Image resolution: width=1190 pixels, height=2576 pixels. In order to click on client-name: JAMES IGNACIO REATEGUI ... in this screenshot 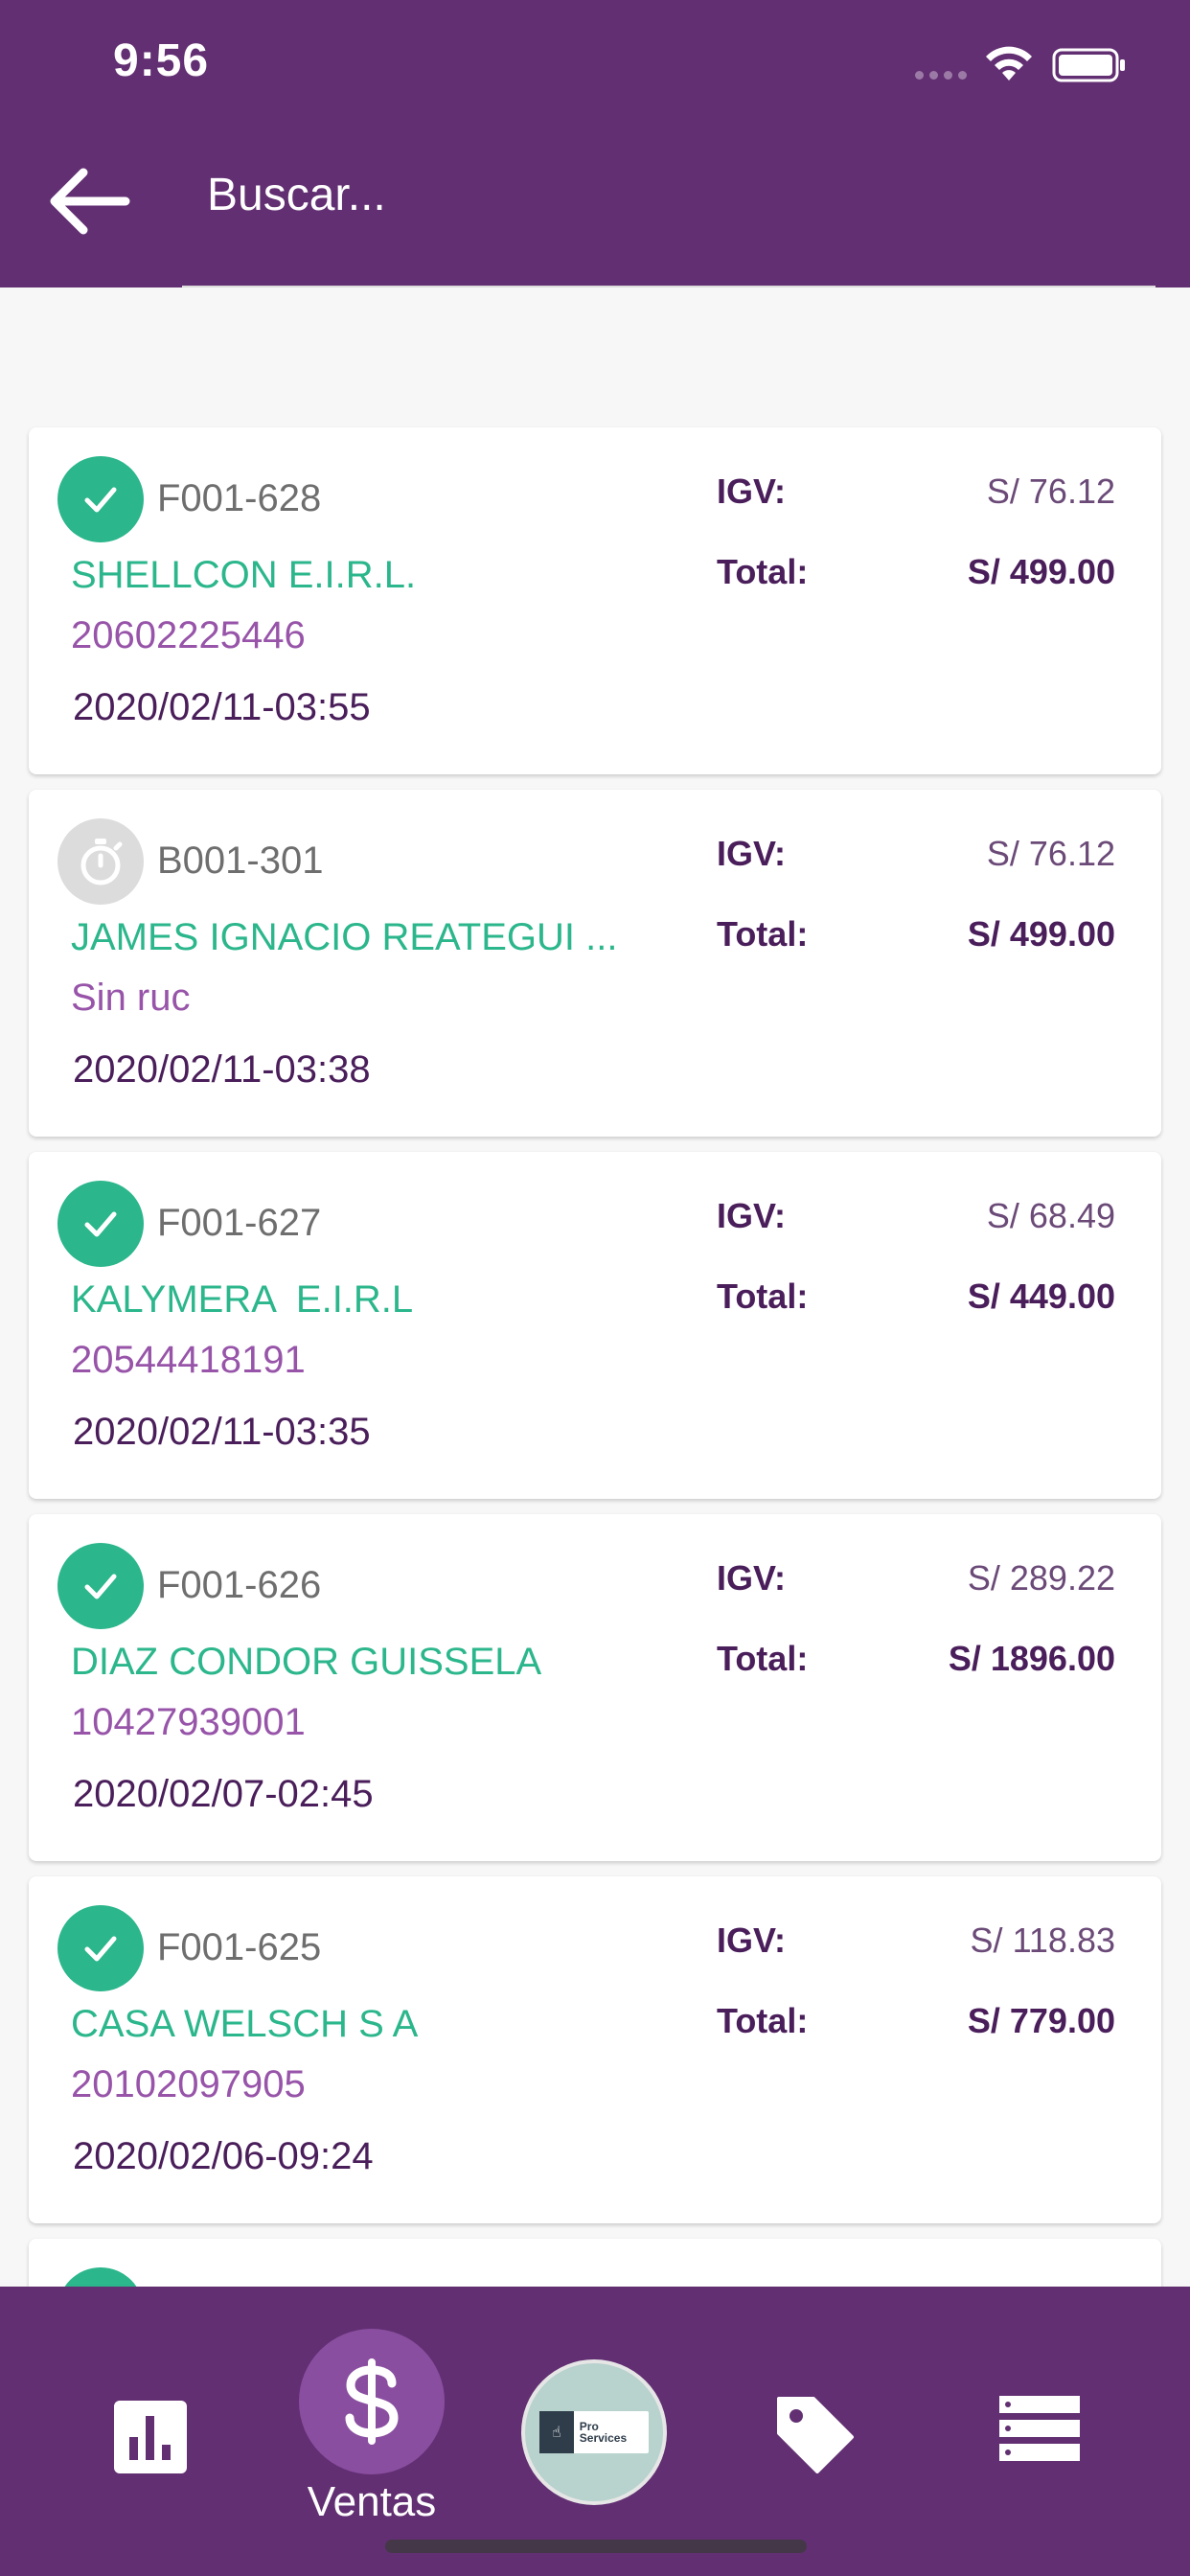, I will do `click(344, 937)`.